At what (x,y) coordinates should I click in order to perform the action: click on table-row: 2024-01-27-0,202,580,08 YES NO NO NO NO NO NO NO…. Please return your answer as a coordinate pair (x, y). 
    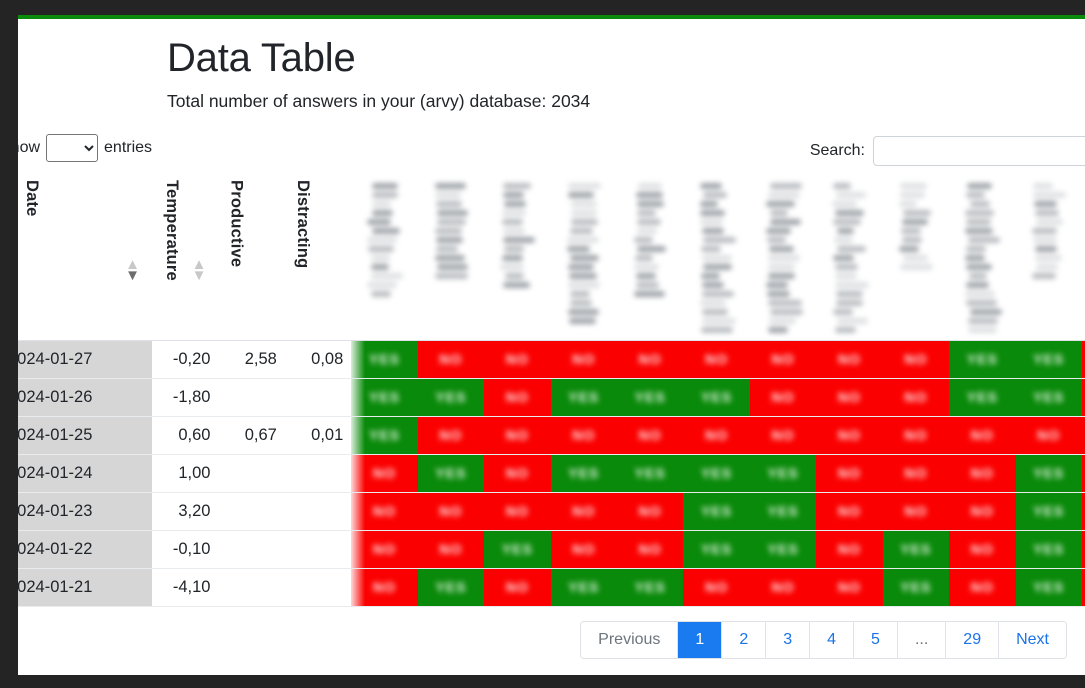
    Looking at the image, I should click on (551, 359).